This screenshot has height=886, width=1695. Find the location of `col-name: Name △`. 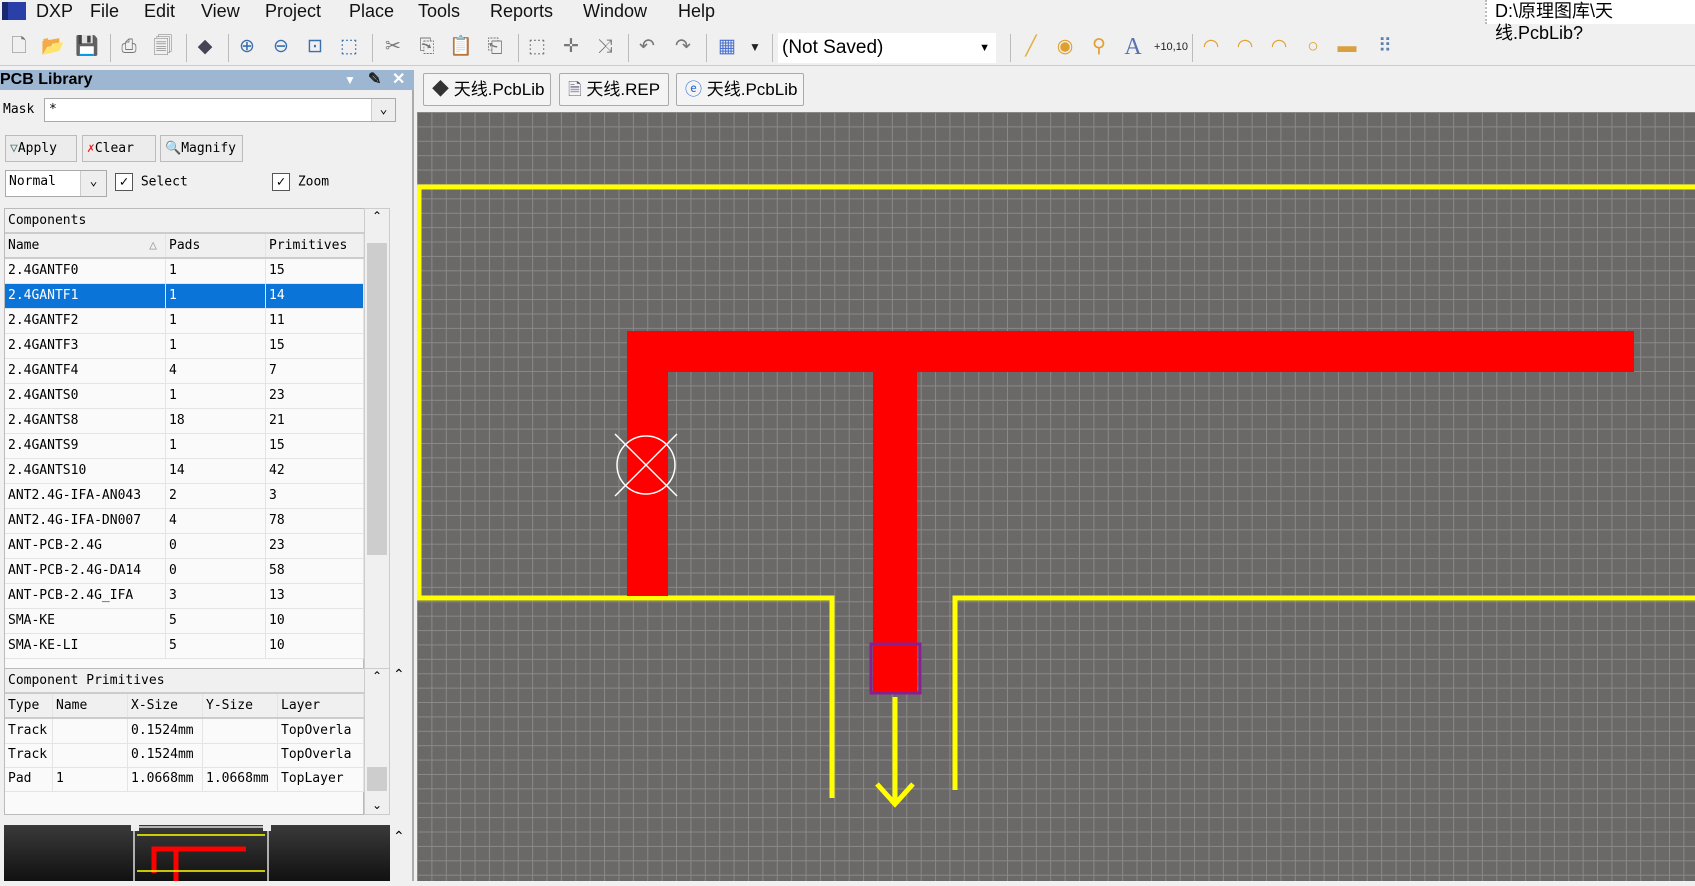

col-name: Name △ is located at coordinates (85, 245).